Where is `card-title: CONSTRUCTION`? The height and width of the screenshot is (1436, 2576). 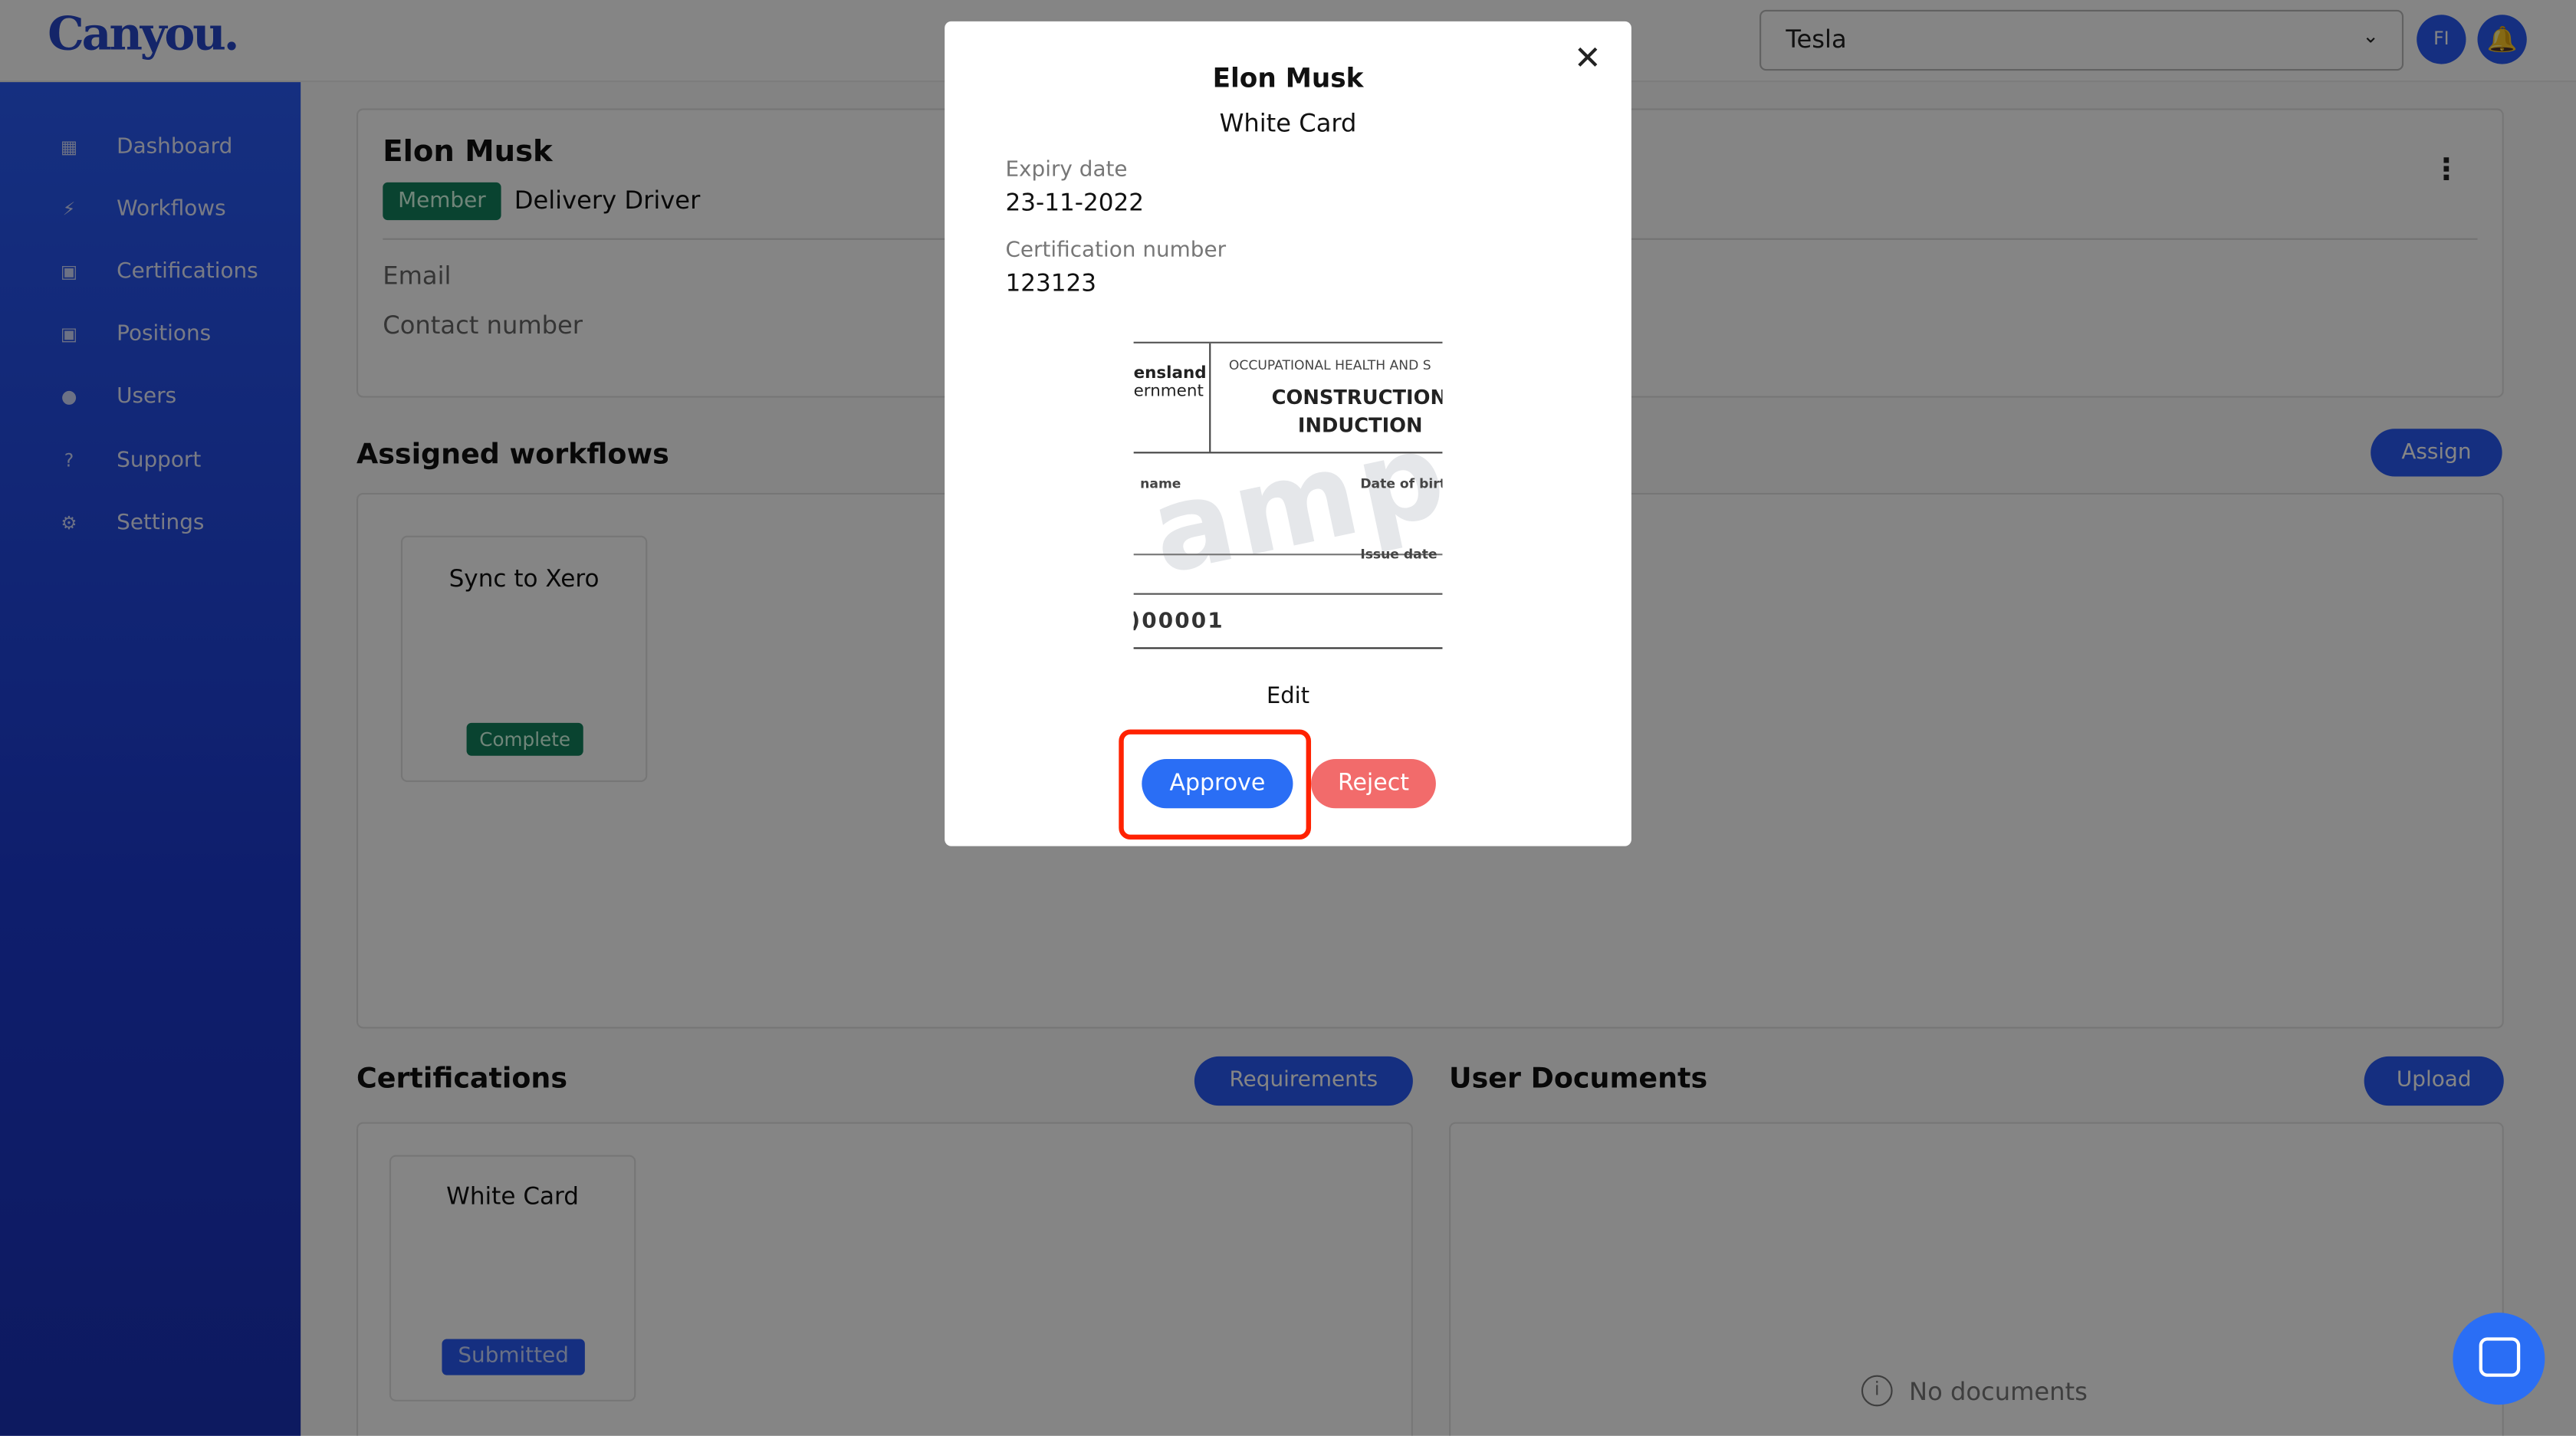
card-title: CONSTRUCTION is located at coordinates (1357, 398).